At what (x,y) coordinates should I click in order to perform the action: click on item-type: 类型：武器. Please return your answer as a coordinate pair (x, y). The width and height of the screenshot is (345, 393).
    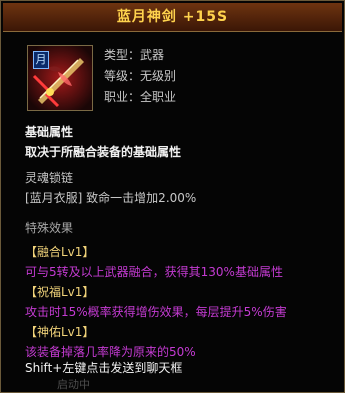
    Looking at the image, I should click on (134, 55).